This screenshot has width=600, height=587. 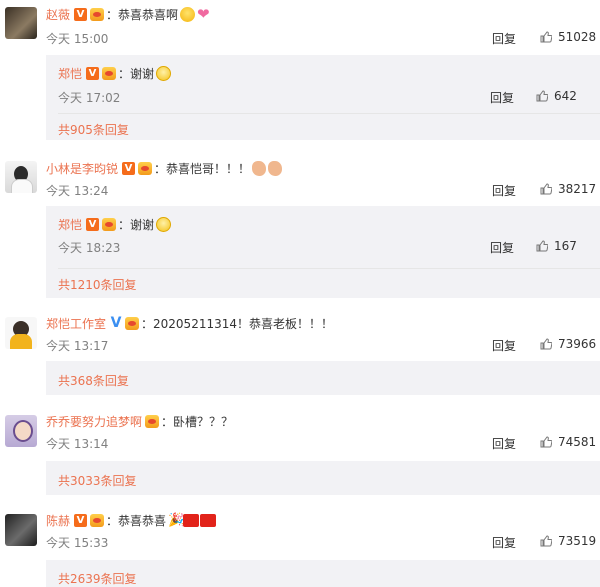 What do you see at coordinates (77, 346) in the screenshot?
I see `comment-time: 今天 13:17` at bounding box center [77, 346].